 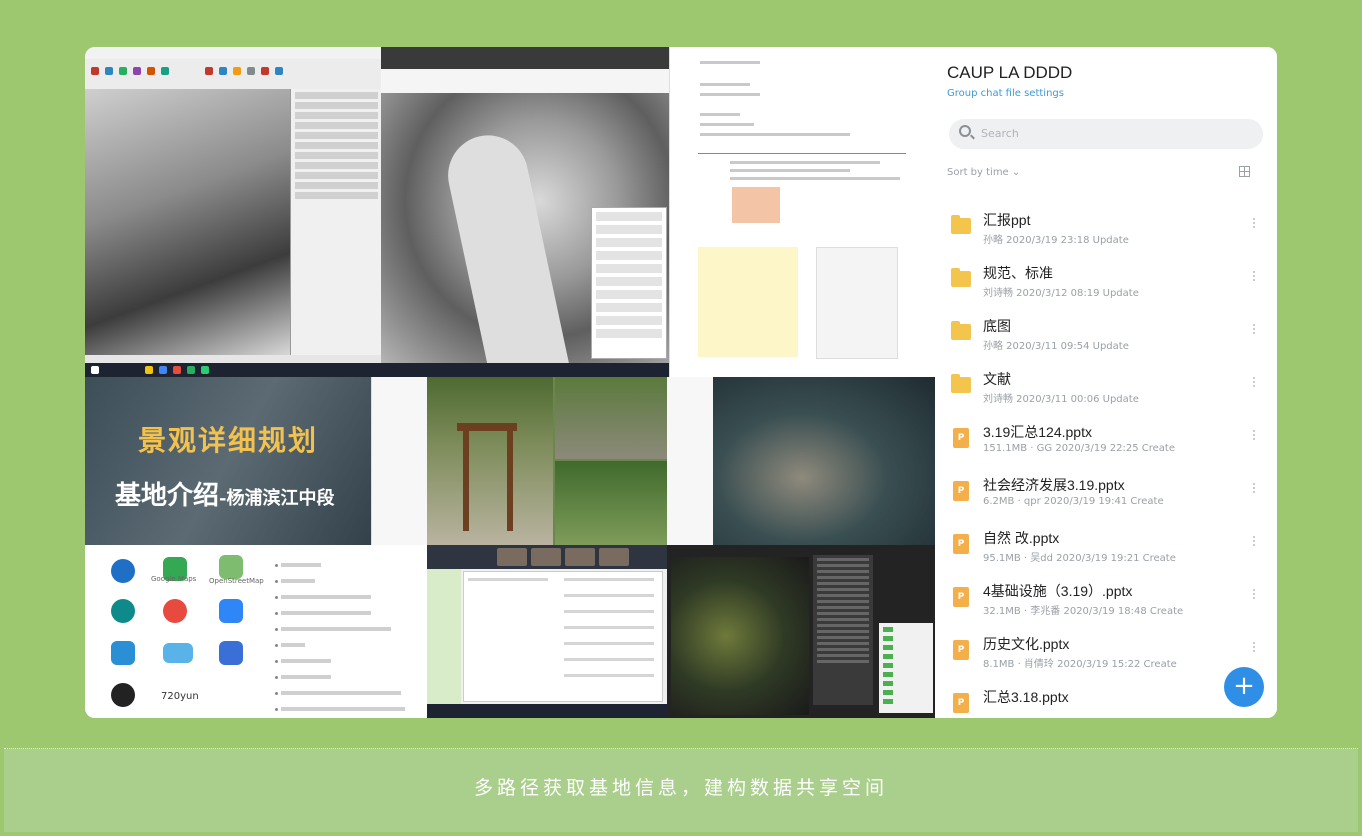 I want to click on river, so click(x=511, y=245).